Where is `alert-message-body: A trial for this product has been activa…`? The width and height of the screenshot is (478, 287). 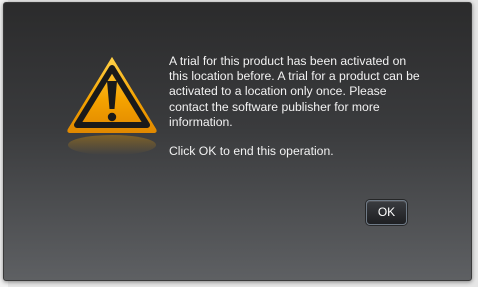 alert-message-body: A trial for this product has been activa… is located at coordinates (294, 91).